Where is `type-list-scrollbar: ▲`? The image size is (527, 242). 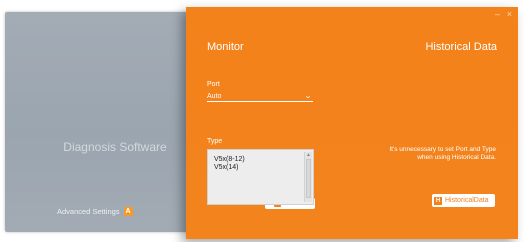
type-list-scrollbar: ▲ is located at coordinates (308, 177).